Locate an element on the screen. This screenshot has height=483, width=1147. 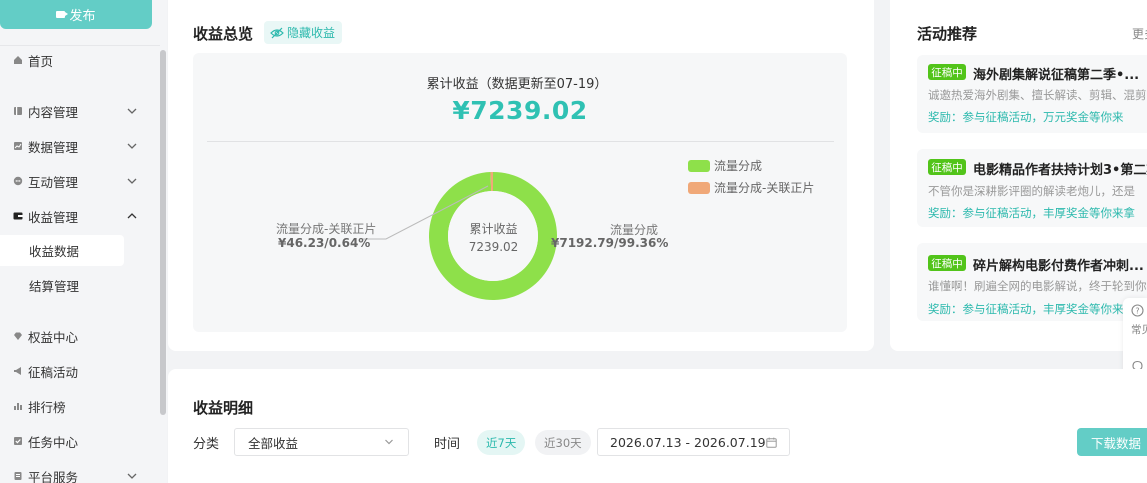
wallet-icon is located at coordinates (18, 216).